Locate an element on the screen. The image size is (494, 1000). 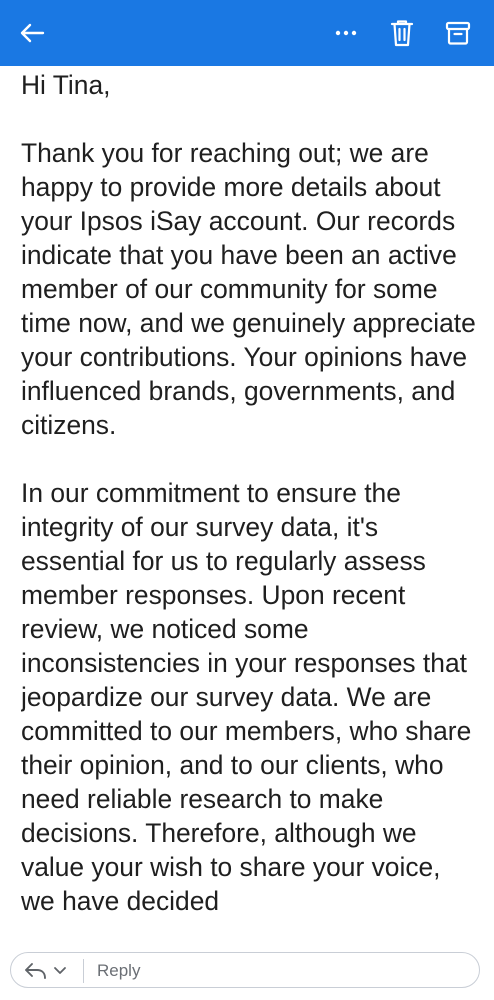
delete-button is located at coordinates (402, 33).